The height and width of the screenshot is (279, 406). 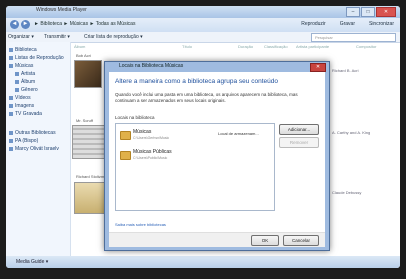 I want to click on sidebar-item-album: Álbum, so click(x=25, y=82).